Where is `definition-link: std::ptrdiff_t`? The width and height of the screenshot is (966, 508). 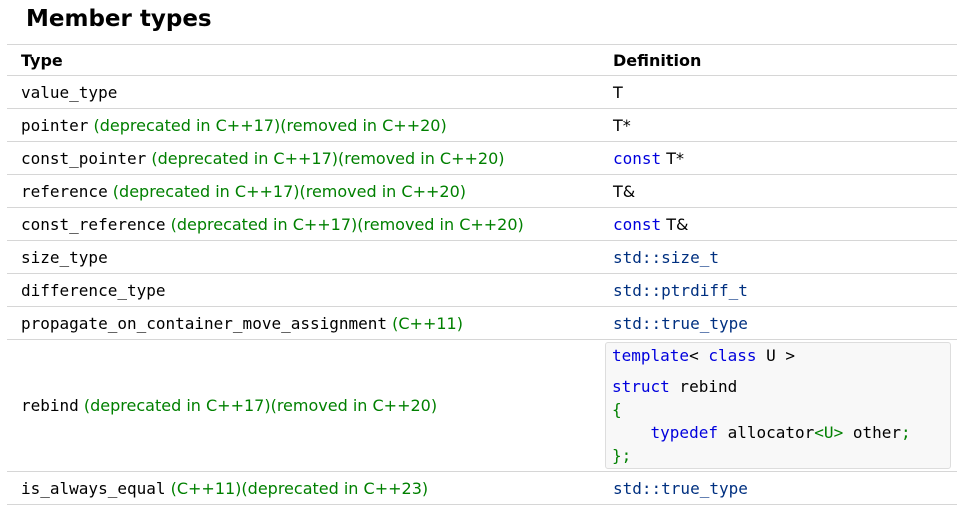 definition-link: std::ptrdiff_t is located at coordinates (680, 290).